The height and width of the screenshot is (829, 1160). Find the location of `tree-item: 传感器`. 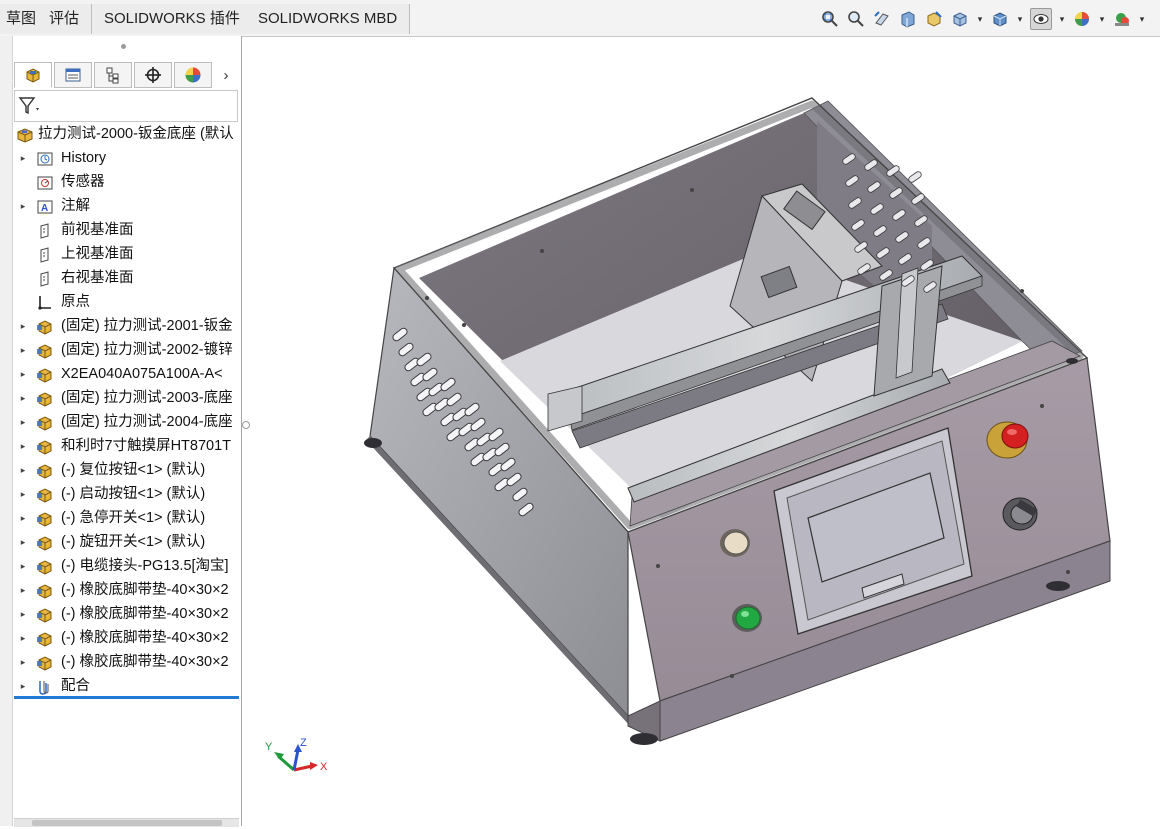

tree-item: 传感器 is located at coordinates (127, 182).